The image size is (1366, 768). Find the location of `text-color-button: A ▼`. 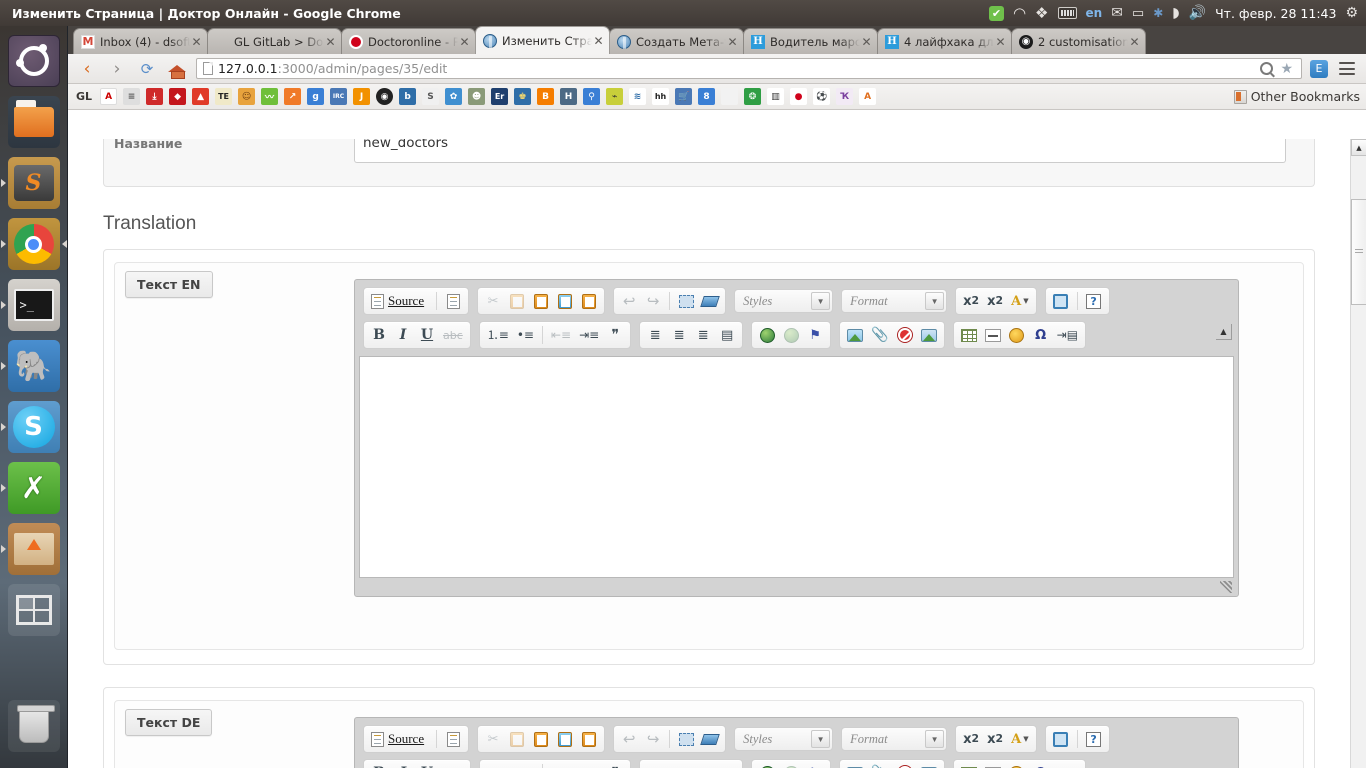

text-color-button: A ▼ is located at coordinates (1019, 301).